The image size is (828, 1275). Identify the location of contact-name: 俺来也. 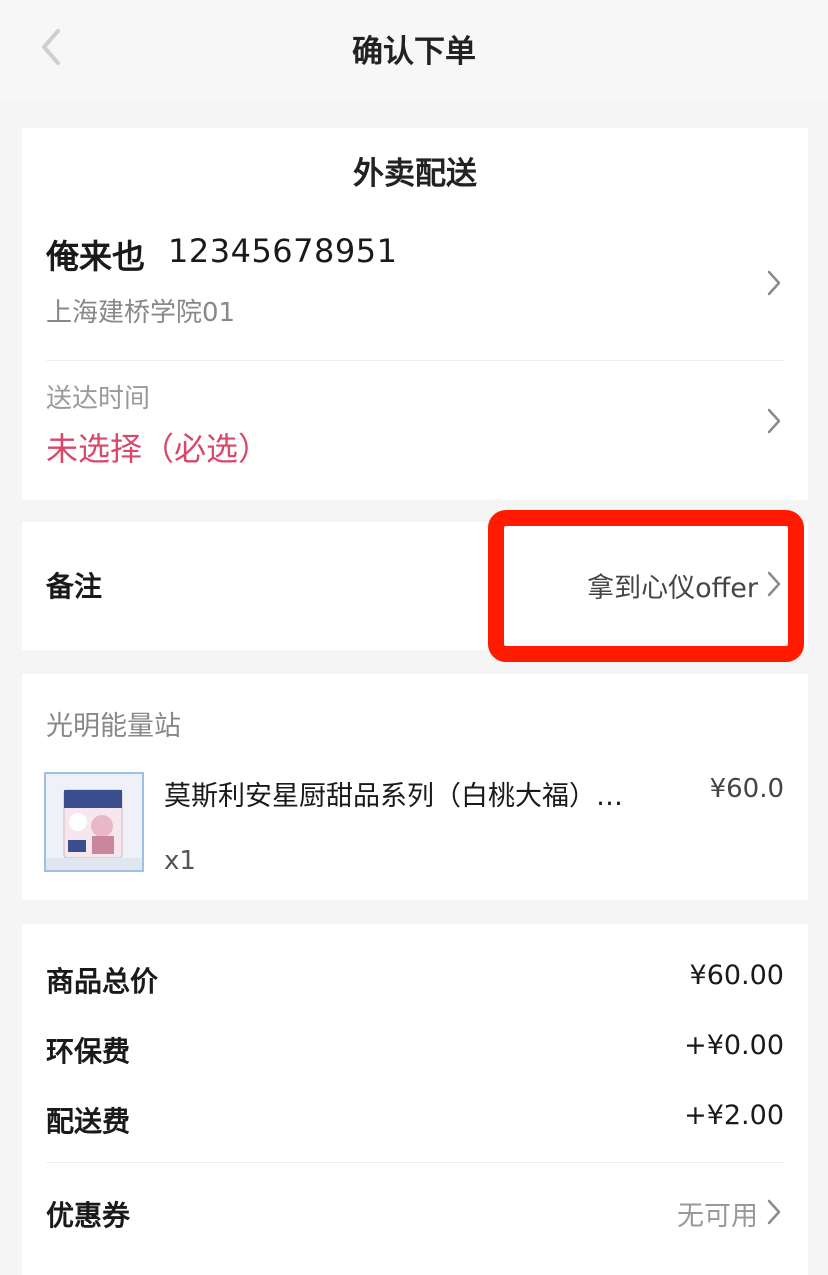
(95, 256).